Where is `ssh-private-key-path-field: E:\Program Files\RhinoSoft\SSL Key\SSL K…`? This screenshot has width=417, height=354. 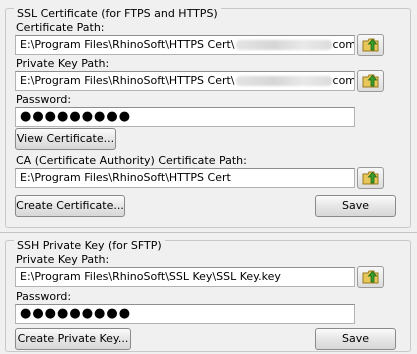
ssh-private-key-path-field: E:\Program Files\RhinoSoft\SSL Key\SSL K… is located at coordinates (185, 277).